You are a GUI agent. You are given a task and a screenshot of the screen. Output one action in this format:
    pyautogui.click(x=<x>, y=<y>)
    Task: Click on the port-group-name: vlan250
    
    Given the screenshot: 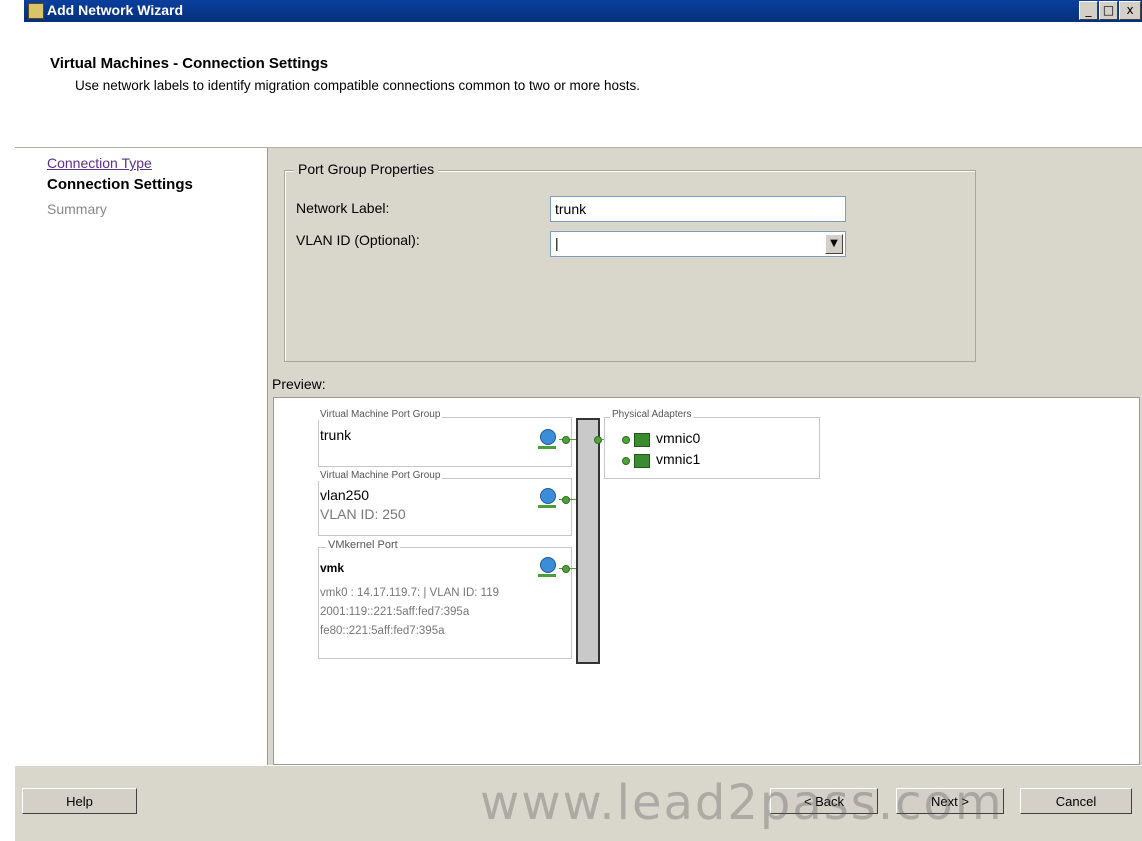 What is the action you would take?
    pyautogui.click(x=345, y=495)
    